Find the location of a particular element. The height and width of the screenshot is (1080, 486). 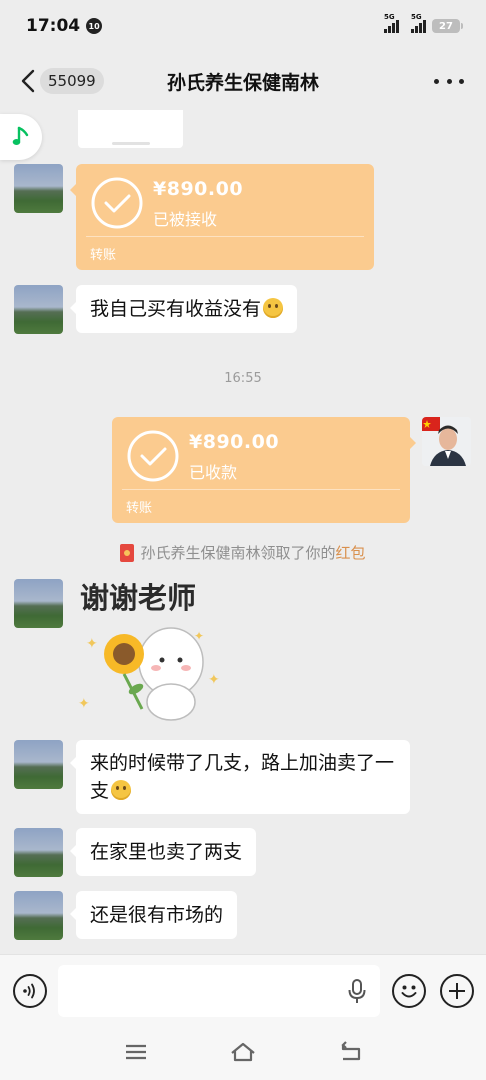

unread-count-badge: 55099 is located at coordinates (72, 81).